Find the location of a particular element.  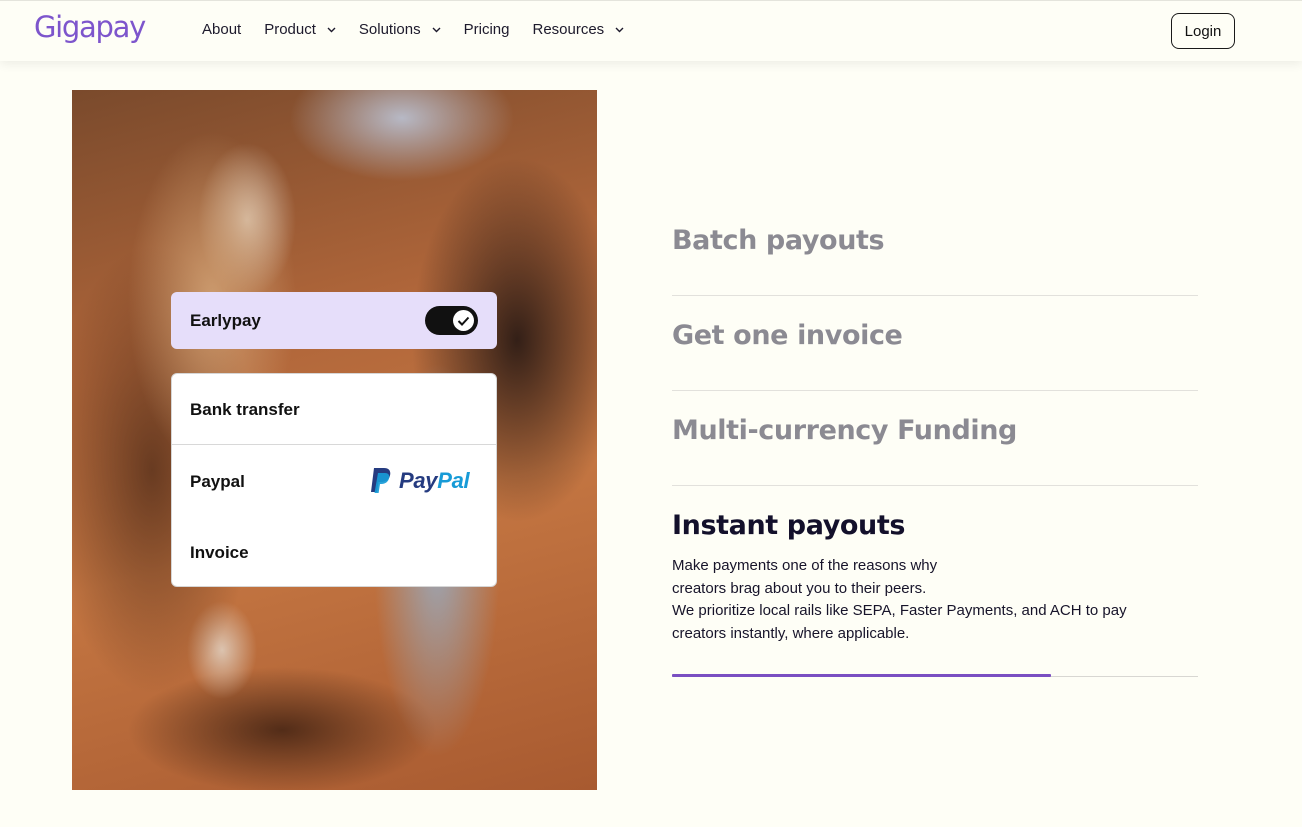

nav-pricing-label: Pricing is located at coordinates (486, 29).